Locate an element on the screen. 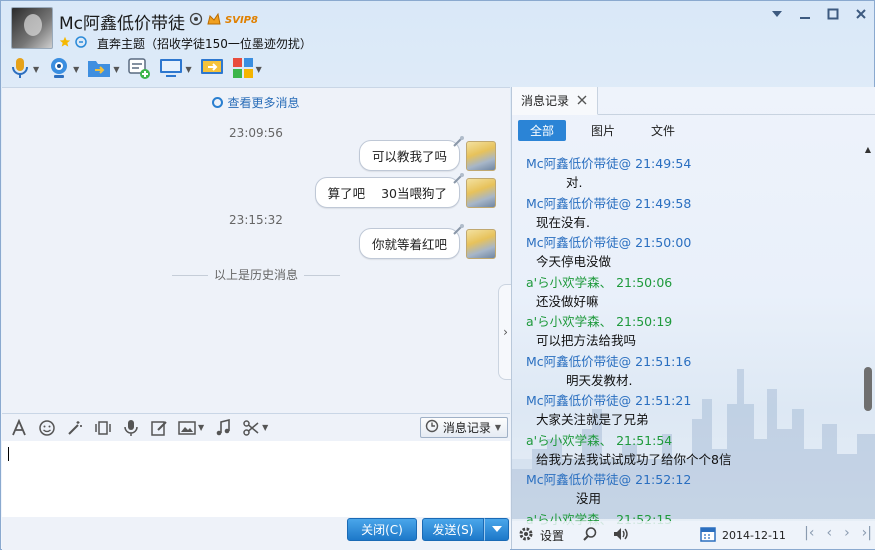 The image size is (875, 550). create-discussion-button is located at coordinates (139, 69).